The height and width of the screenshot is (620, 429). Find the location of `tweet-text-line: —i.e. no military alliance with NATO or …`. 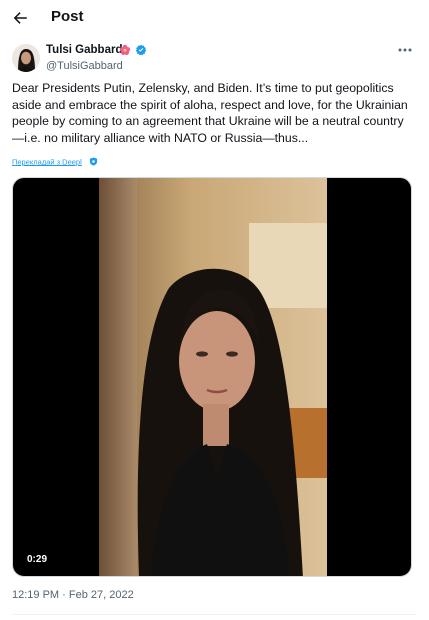

tweet-text-line: —i.e. no military alliance with NATO or … is located at coordinates (160, 137).